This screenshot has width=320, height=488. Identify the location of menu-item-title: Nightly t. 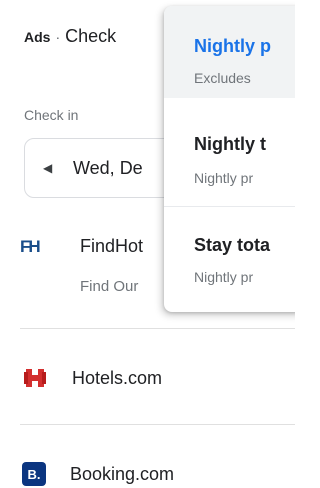
(230, 144).